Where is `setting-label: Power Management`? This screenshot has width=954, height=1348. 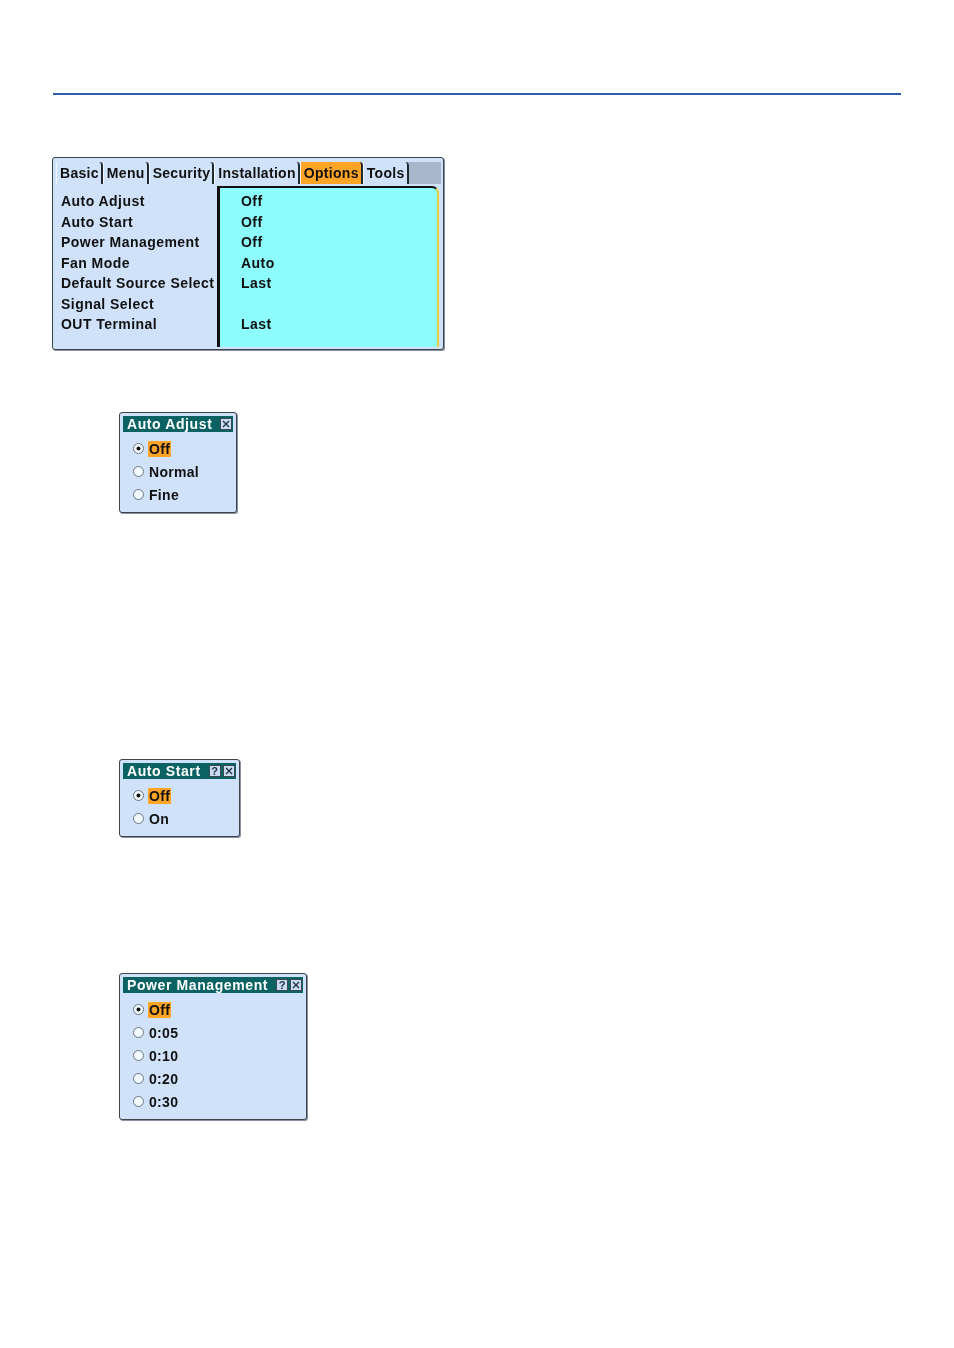
setting-label: Power Management is located at coordinates (139, 242).